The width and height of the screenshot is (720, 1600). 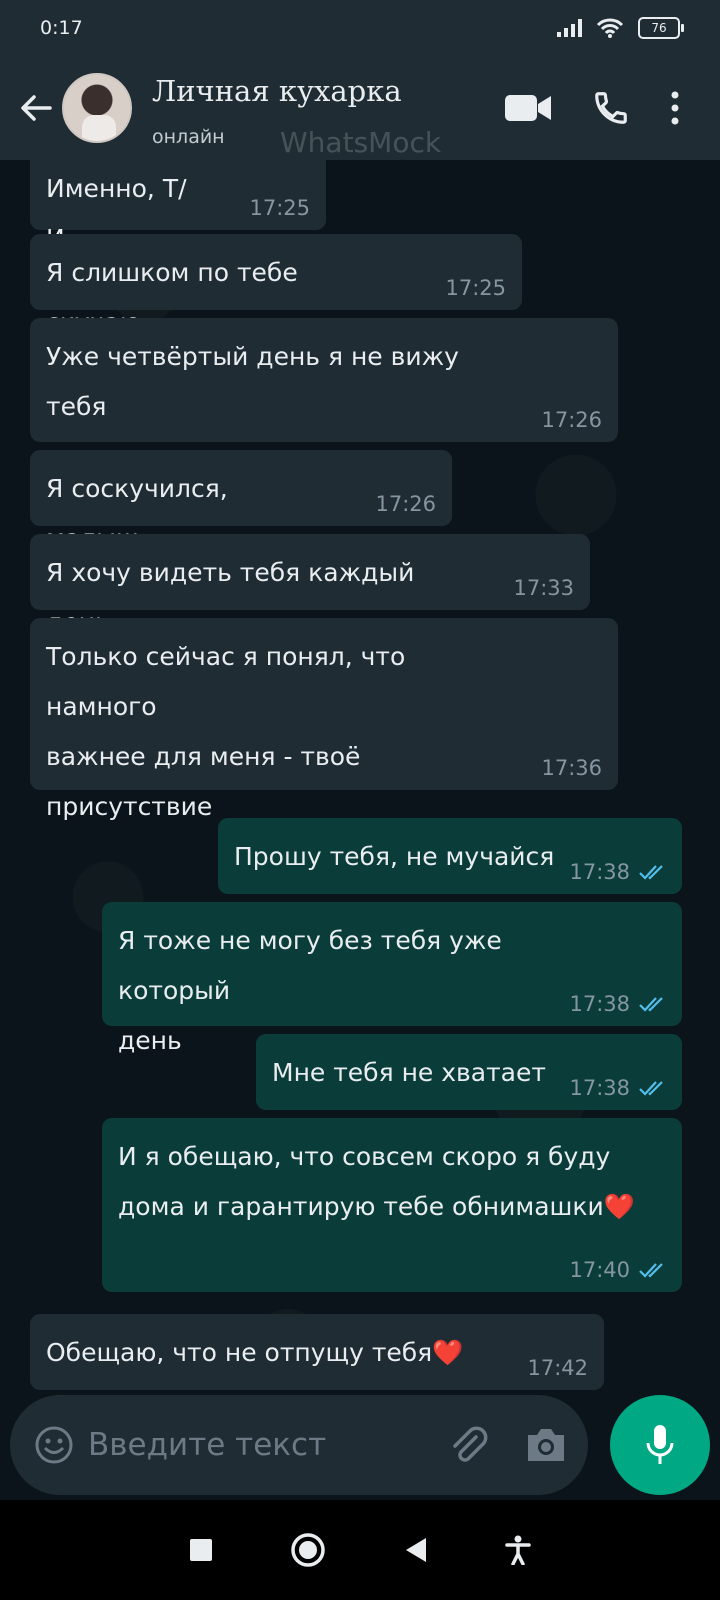 What do you see at coordinates (308, 1550) in the screenshot?
I see `home-icon` at bounding box center [308, 1550].